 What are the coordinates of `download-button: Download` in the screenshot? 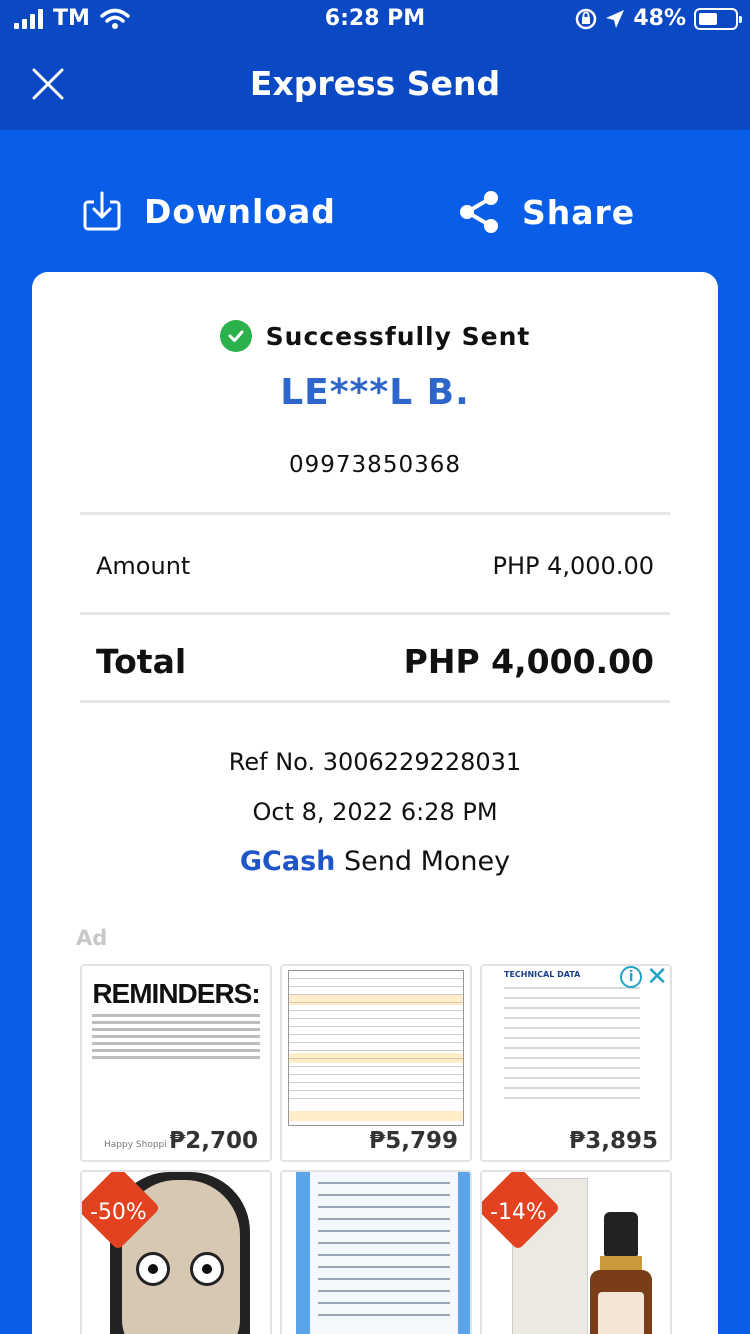 It's located at (209, 211).